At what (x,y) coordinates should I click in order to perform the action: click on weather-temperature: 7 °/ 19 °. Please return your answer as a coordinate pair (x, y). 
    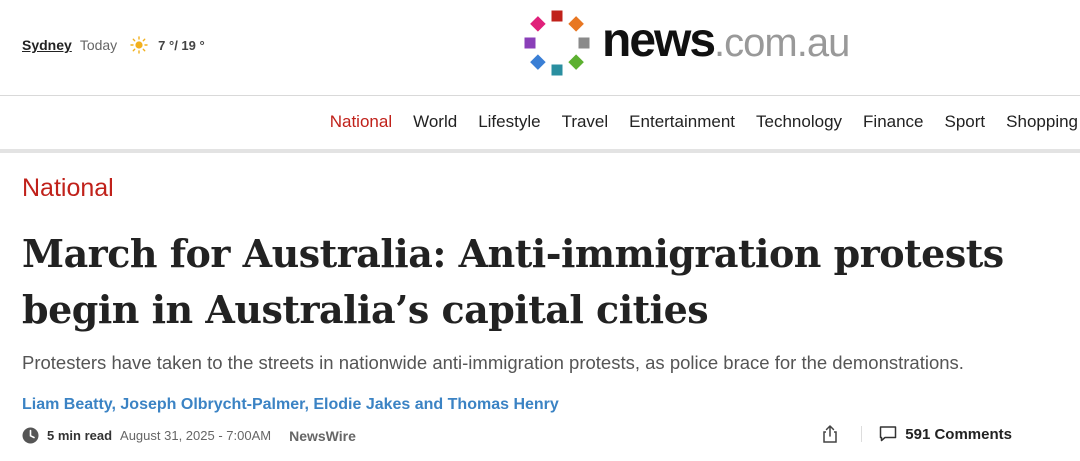
    Looking at the image, I should click on (181, 45).